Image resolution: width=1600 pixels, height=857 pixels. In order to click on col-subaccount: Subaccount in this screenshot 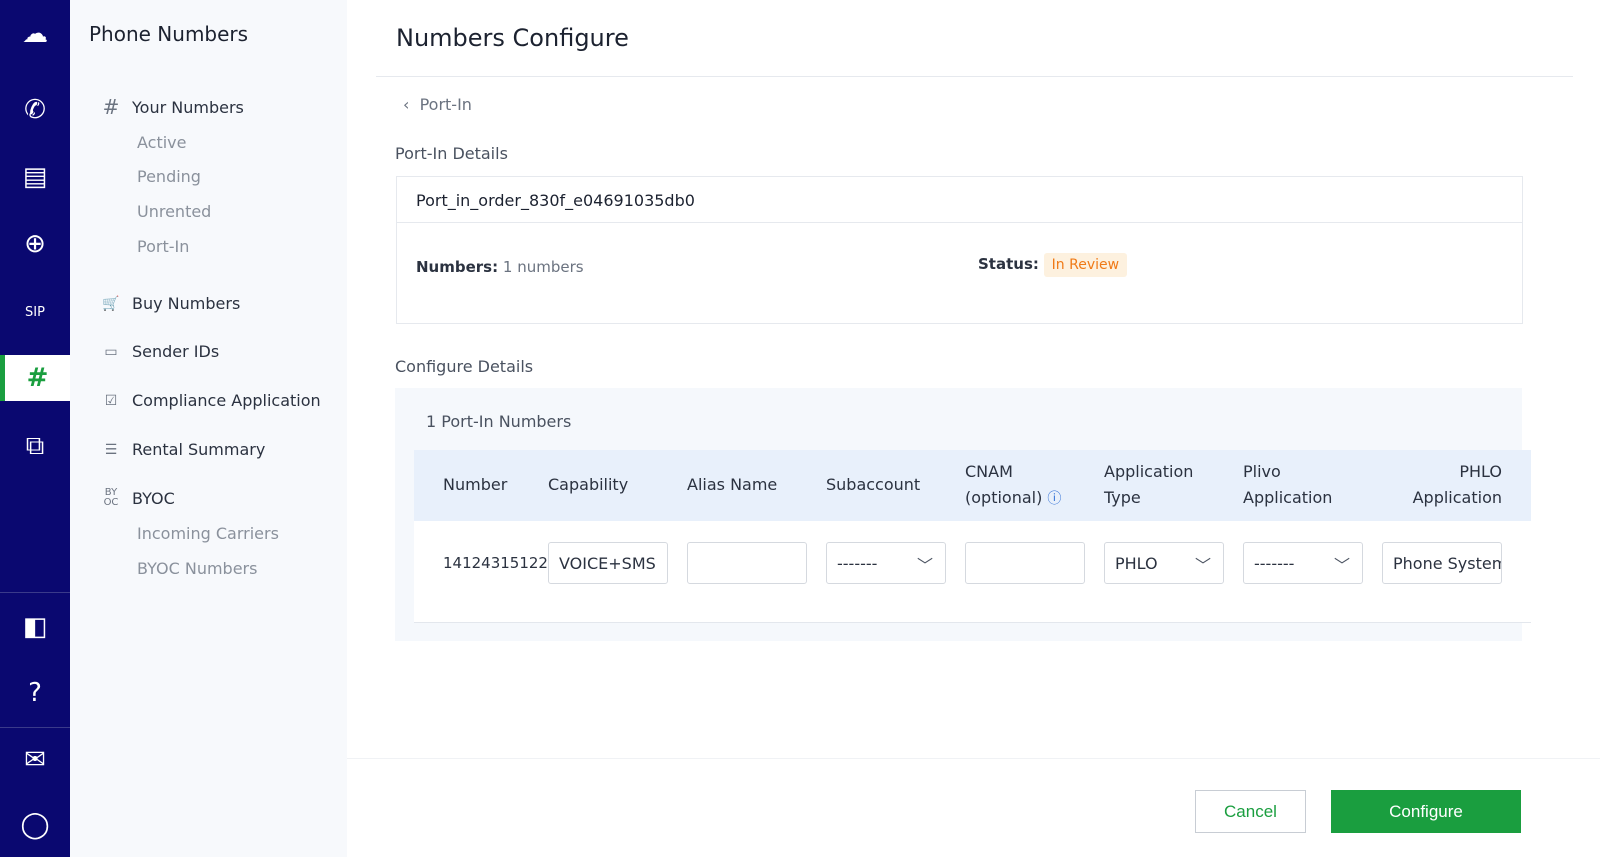, I will do `click(873, 484)`.